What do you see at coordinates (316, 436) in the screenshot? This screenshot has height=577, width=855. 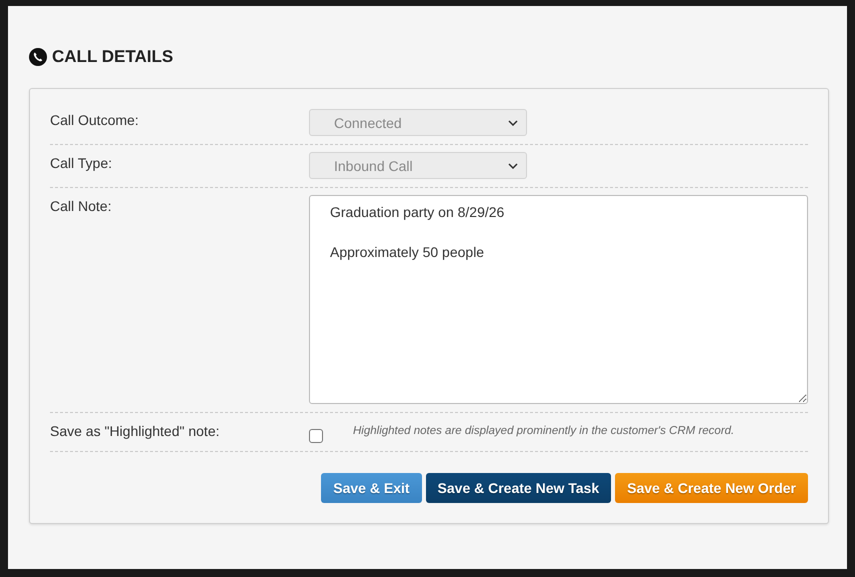 I see `checkbox` at bounding box center [316, 436].